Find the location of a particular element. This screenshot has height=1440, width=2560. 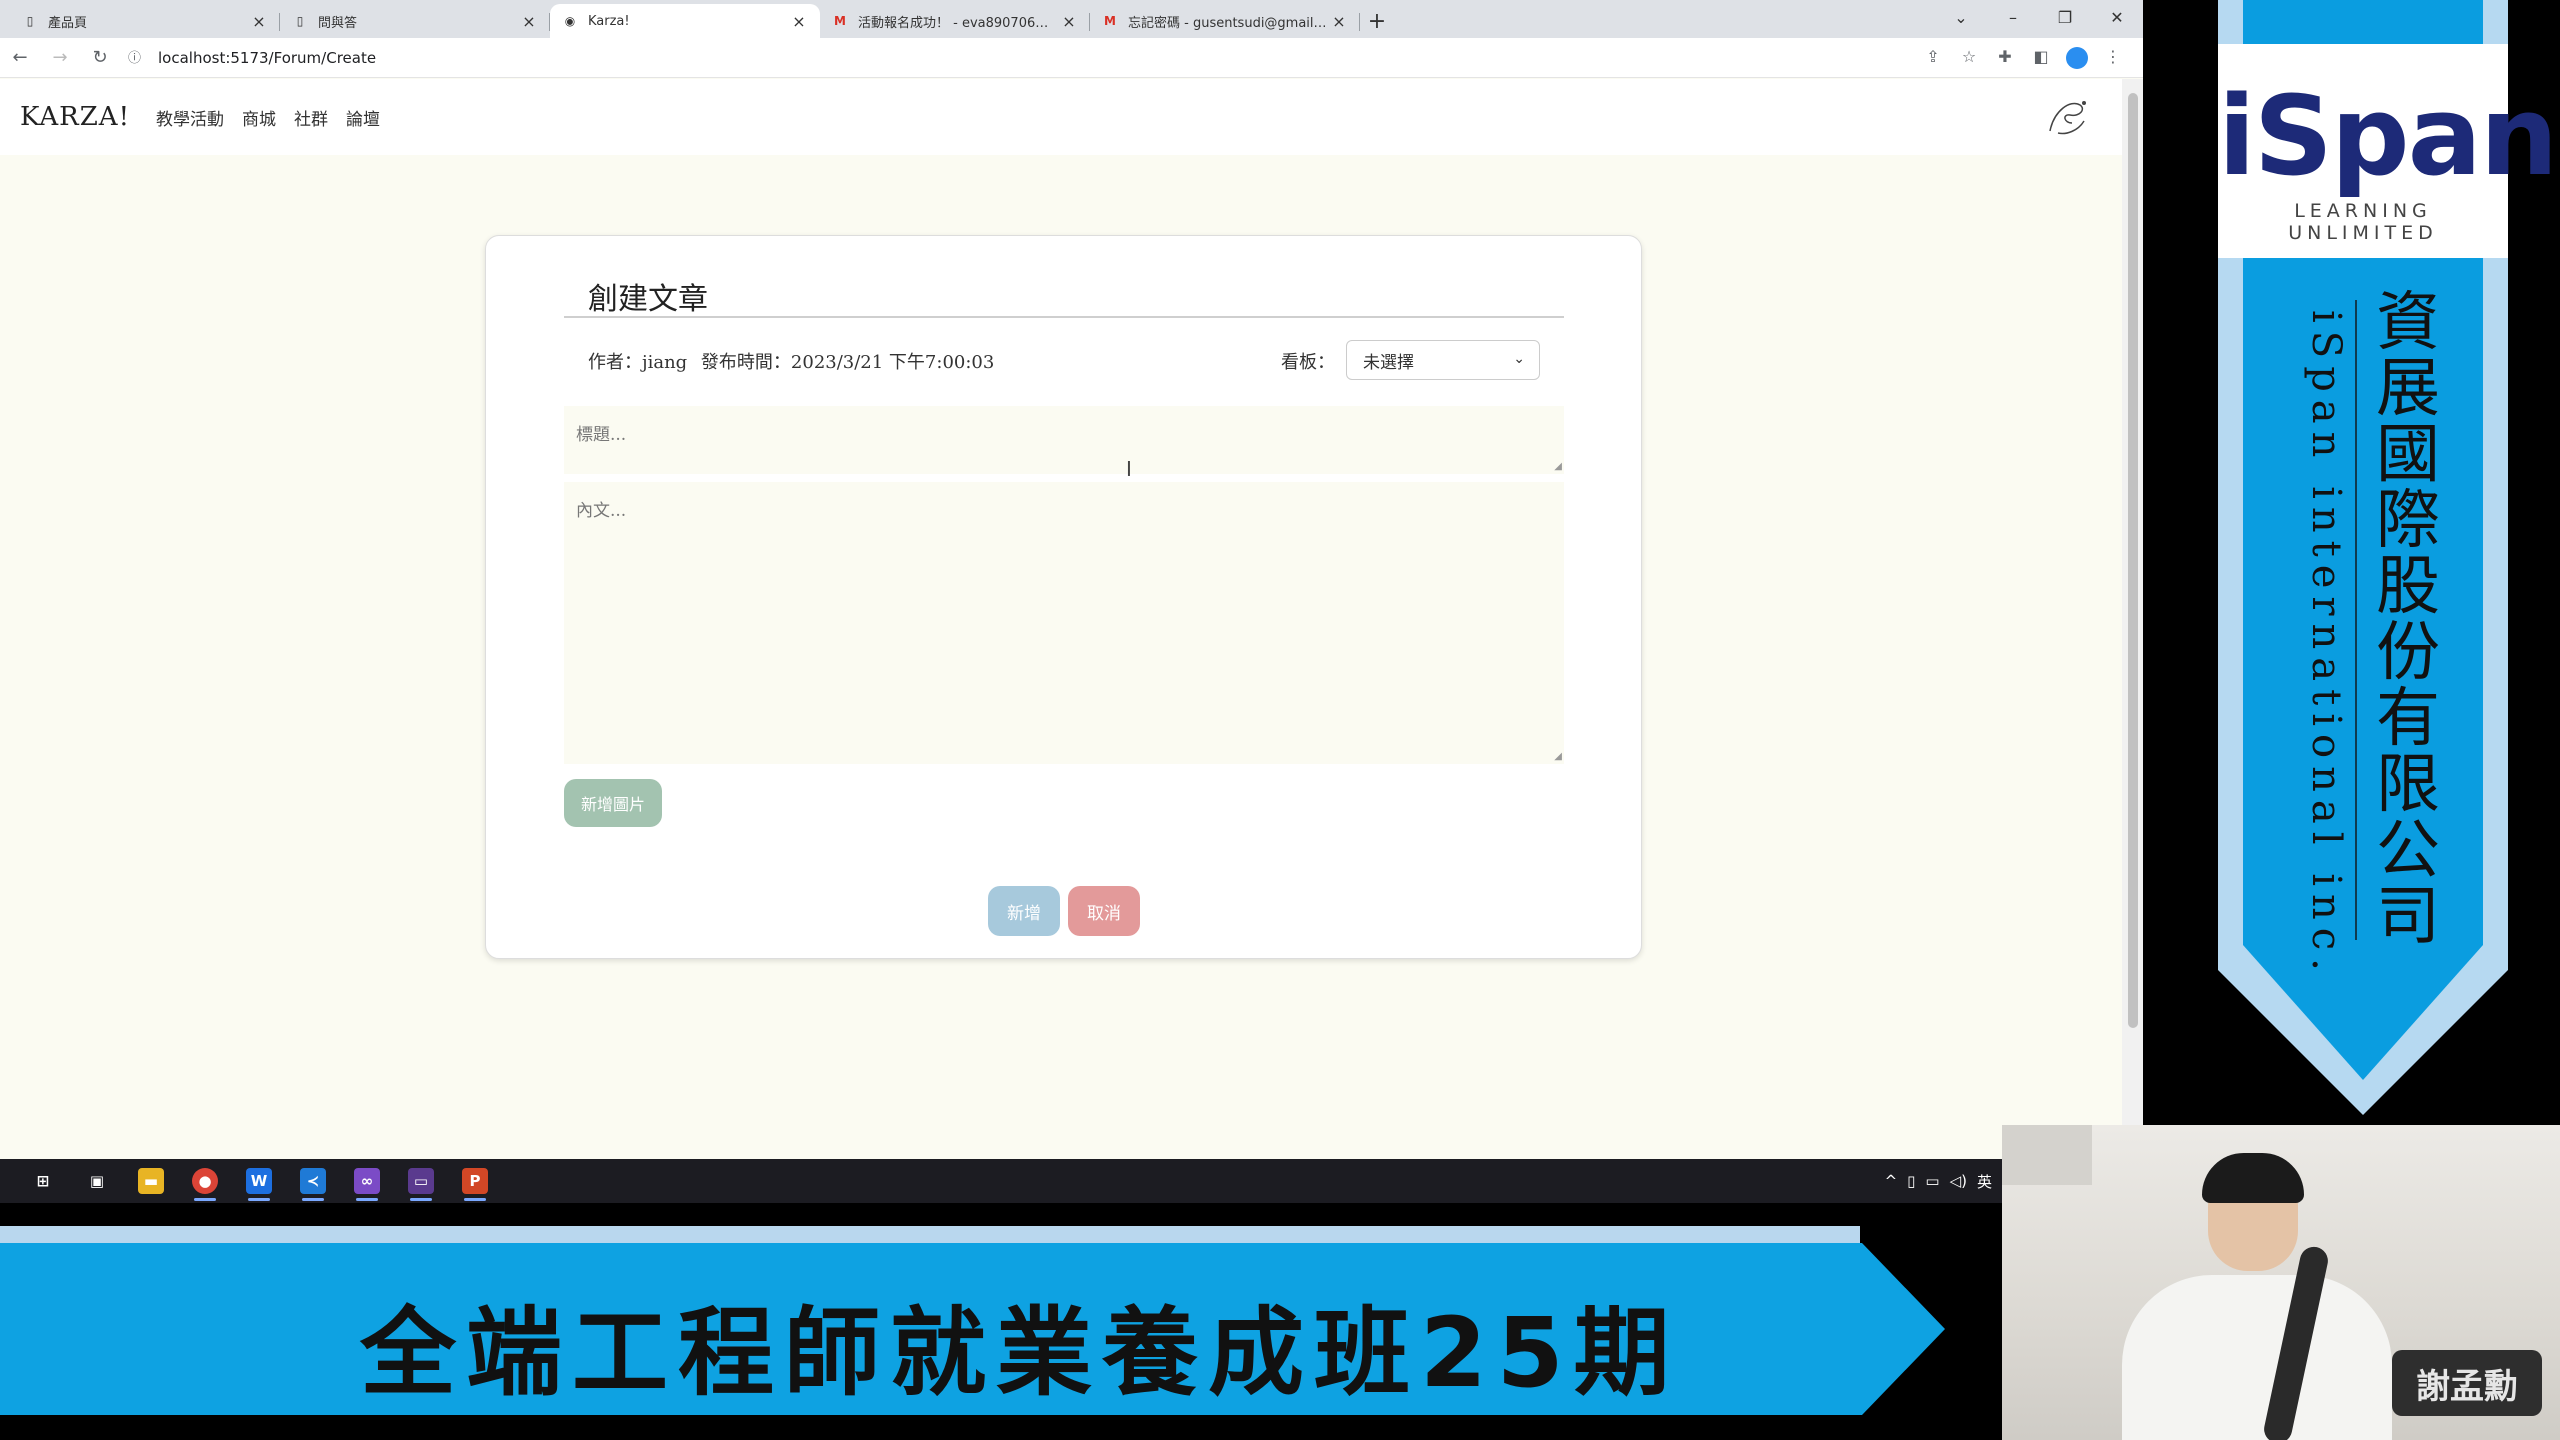

nav-link-shop: 商城 is located at coordinates (259, 117).